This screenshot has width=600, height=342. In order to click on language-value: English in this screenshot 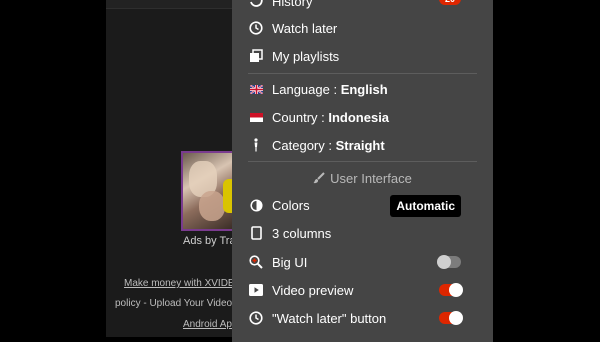, I will do `click(364, 89)`.